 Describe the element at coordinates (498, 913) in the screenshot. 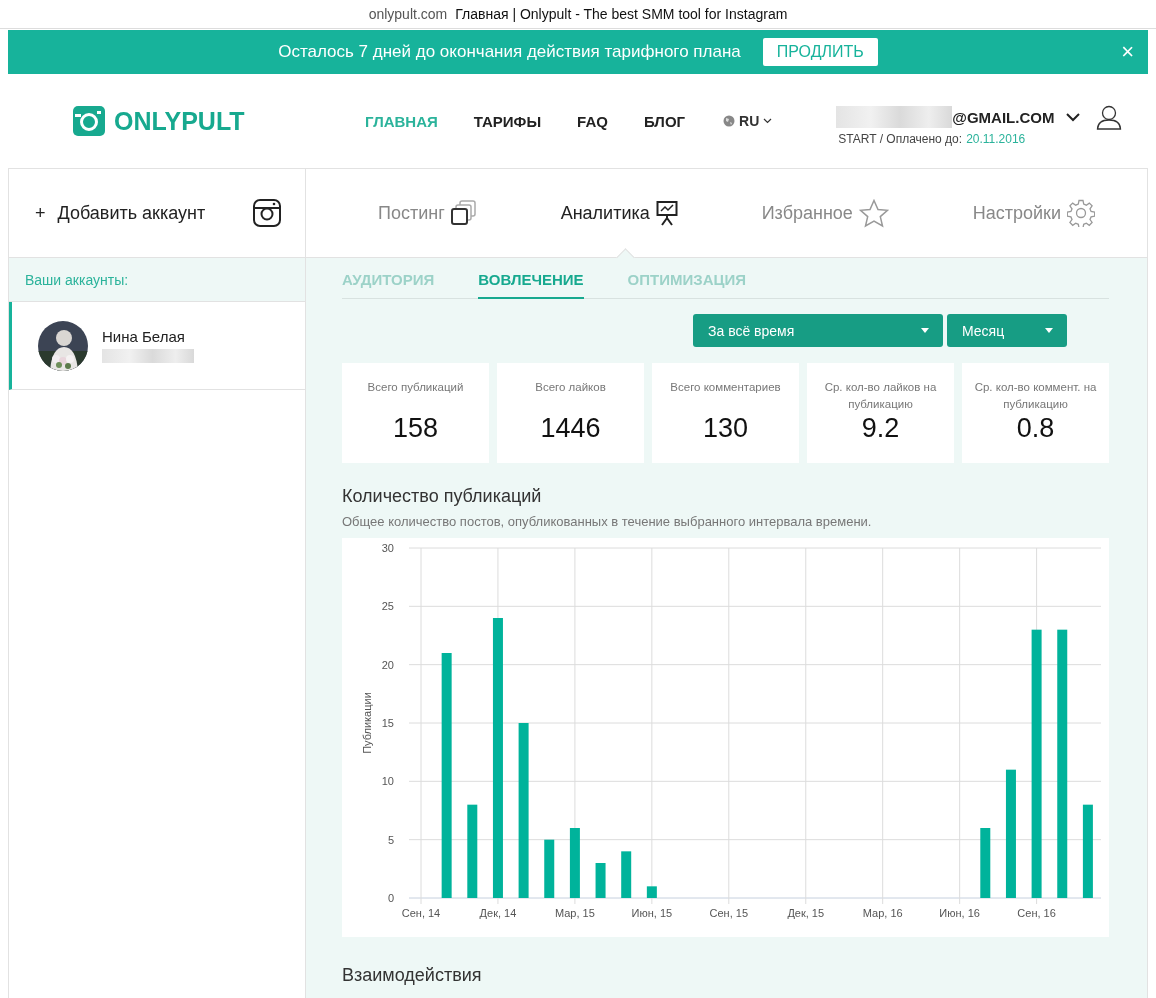

I see `axis-label: Дек, 14` at that location.